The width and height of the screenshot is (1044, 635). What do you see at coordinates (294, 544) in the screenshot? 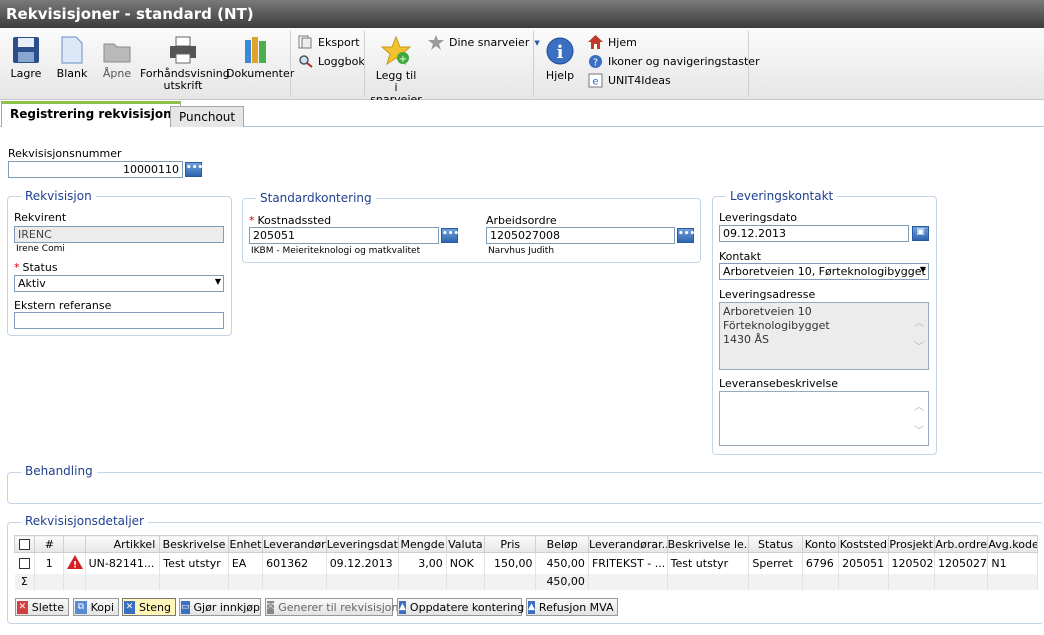
I see `col-header: Leverandør` at bounding box center [294, 544].